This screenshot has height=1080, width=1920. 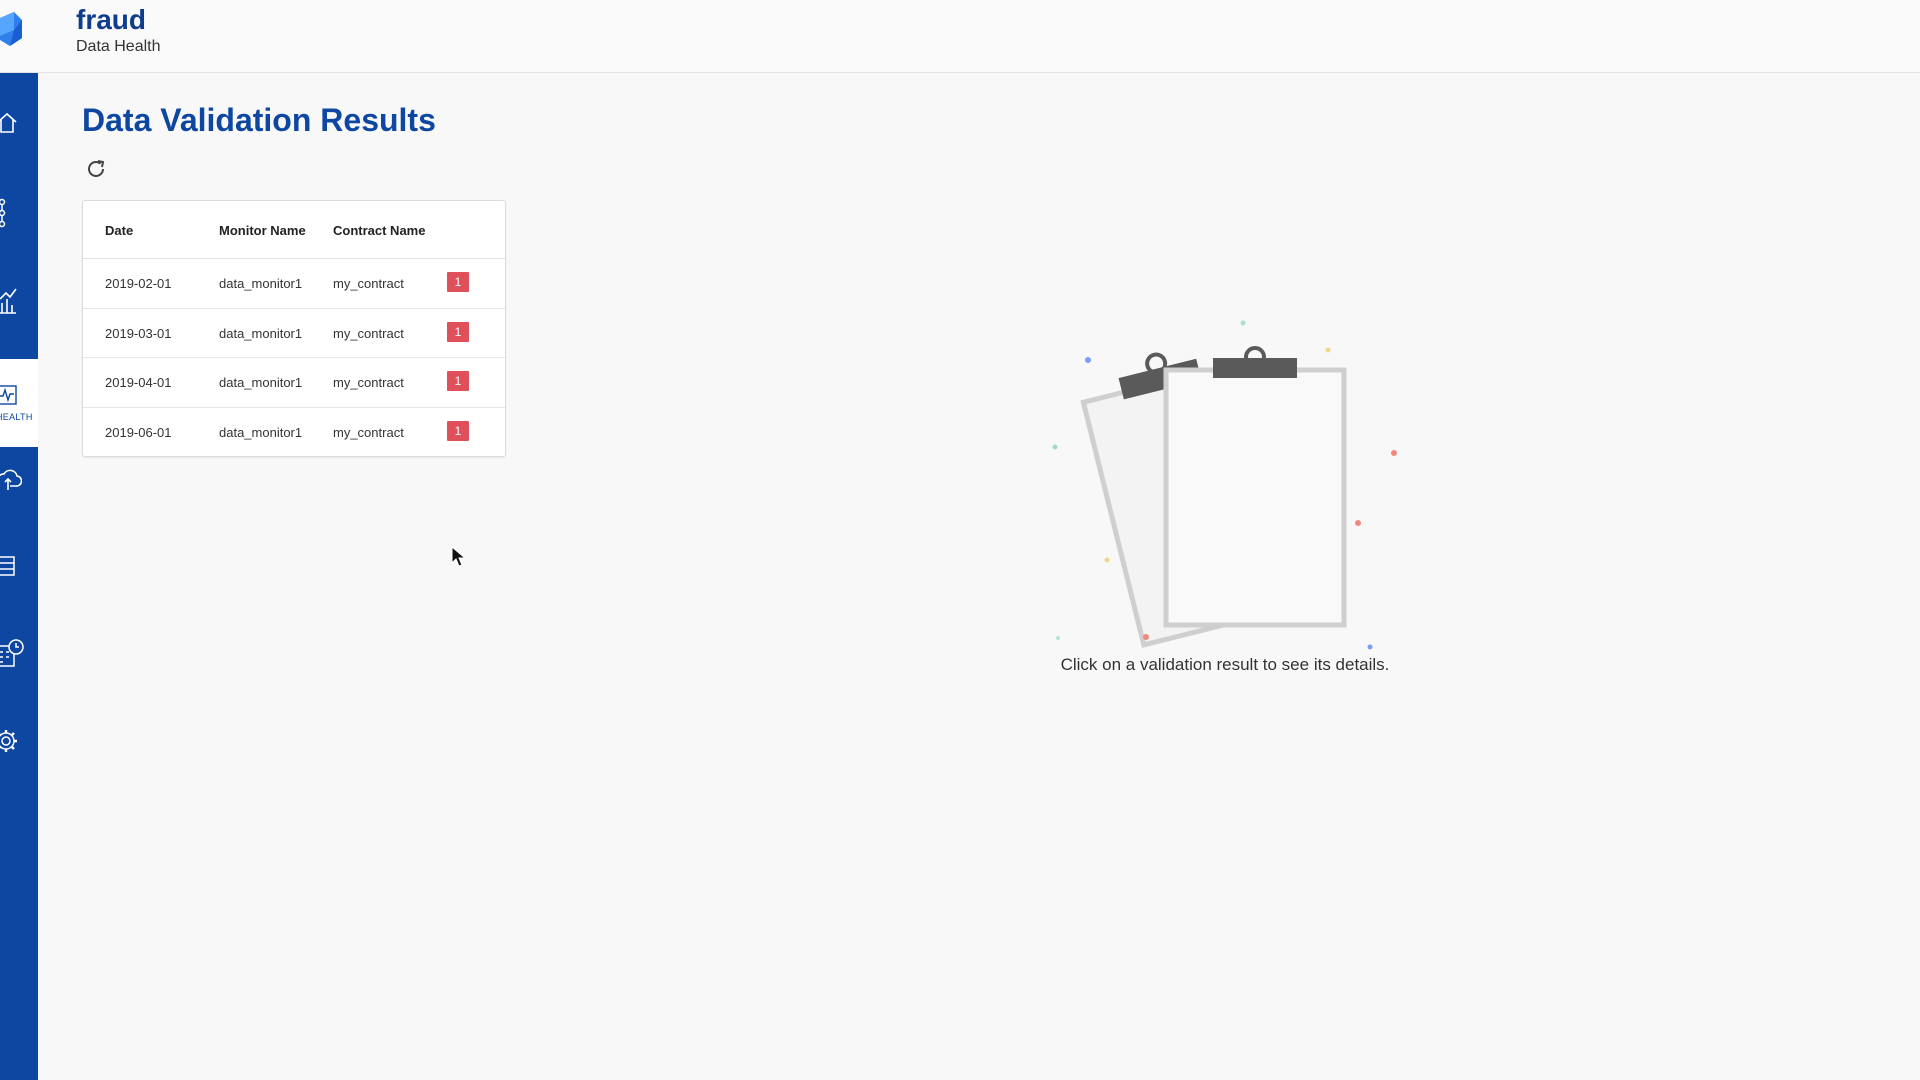 What do you see at coordinates (379, 230) in the screenshot?
I see `column-header-contract-name: Contract Name` at bounding box center [379, 230].